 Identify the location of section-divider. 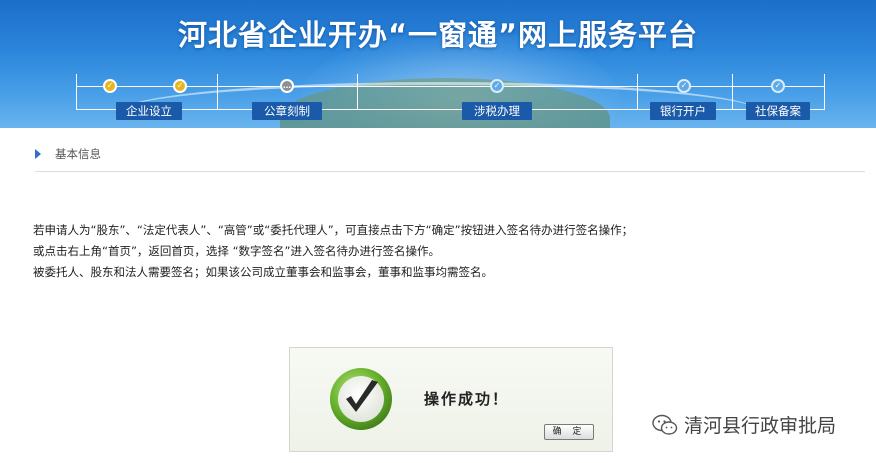
(450, 171).